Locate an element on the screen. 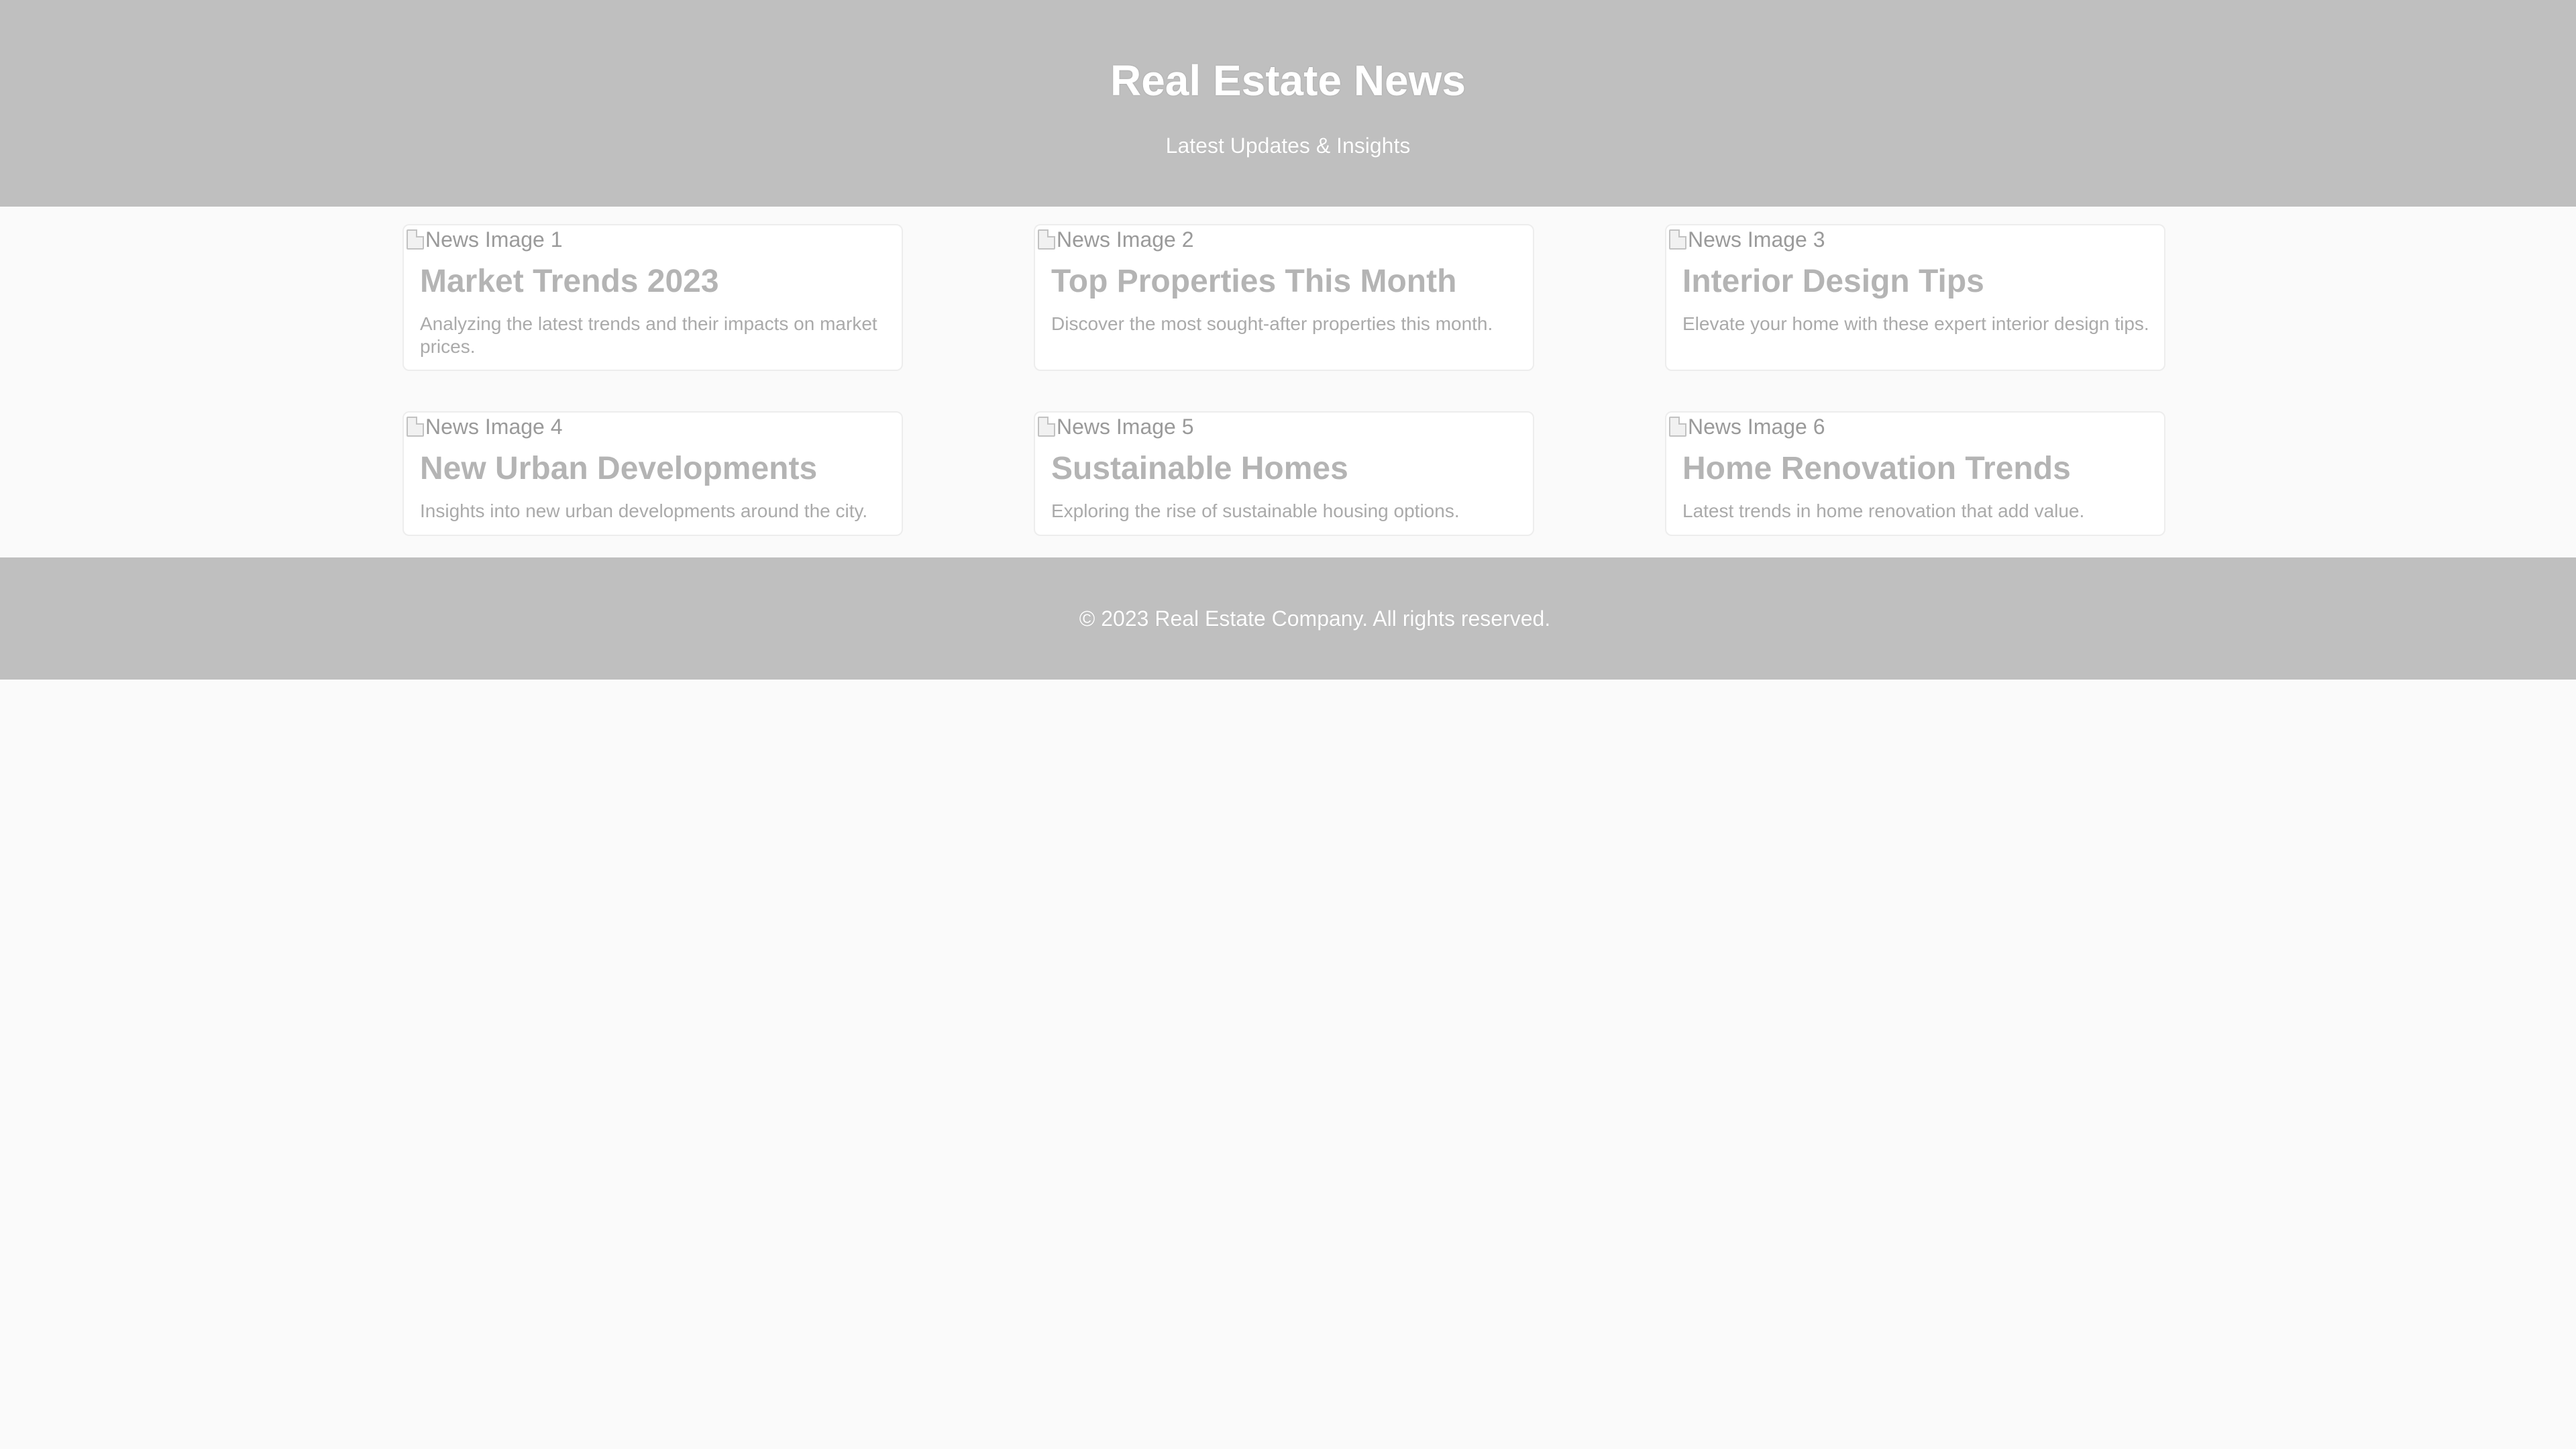  news-card-title: Top Properties This Month is located at coordinates (1253, 282).